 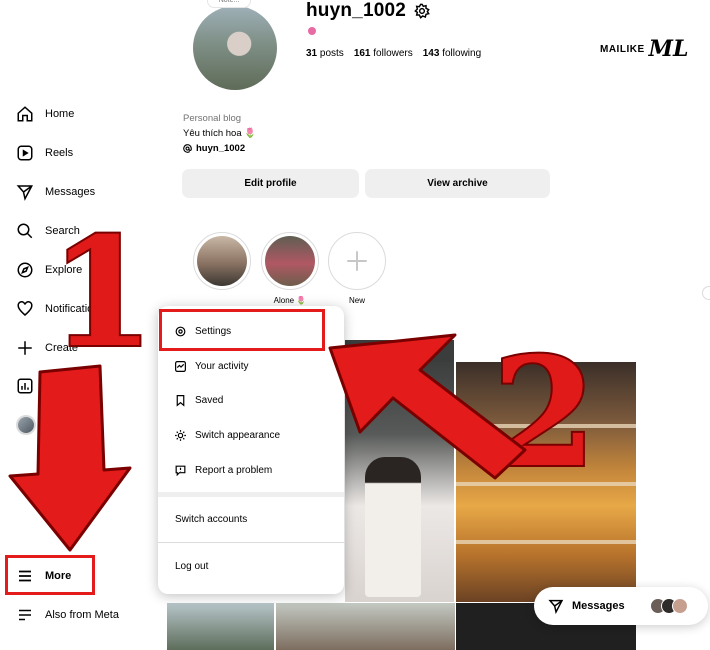 I want to click on menu-item-saved: Saved, so click(x=251, y=400).